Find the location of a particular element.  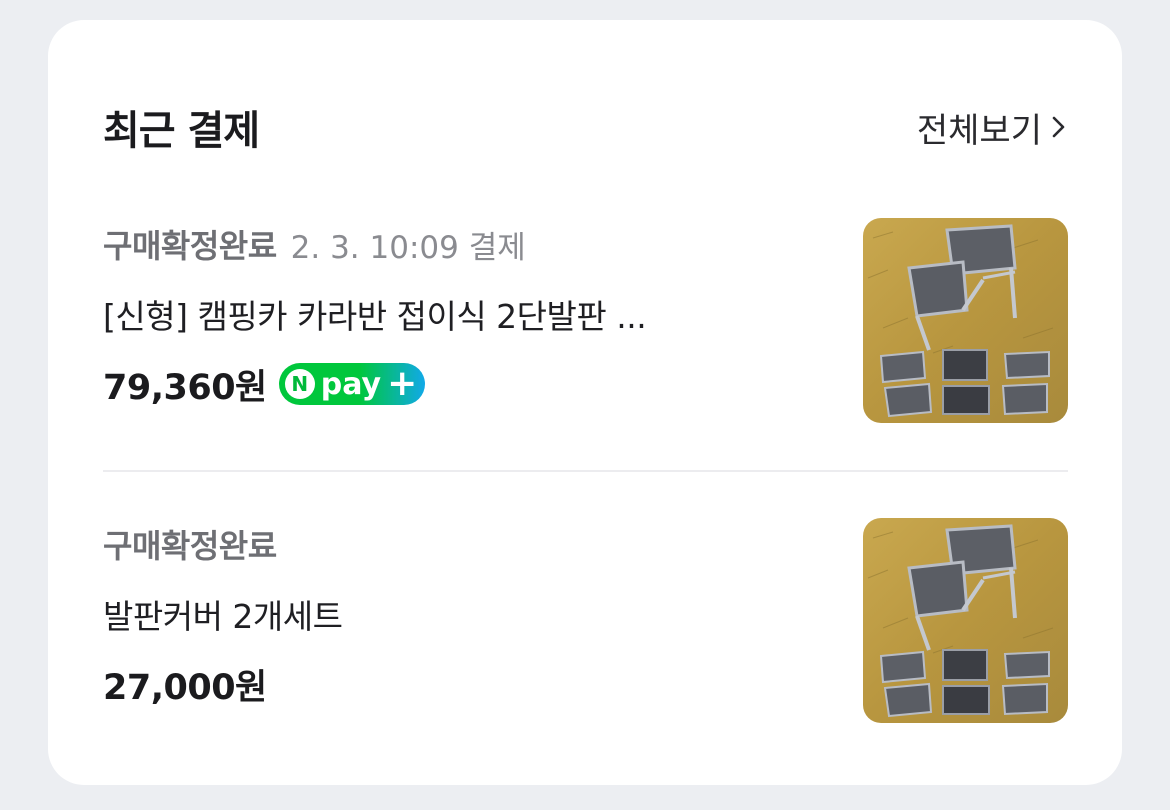

chevron-right-icon is located at coordinates (1058, 127).